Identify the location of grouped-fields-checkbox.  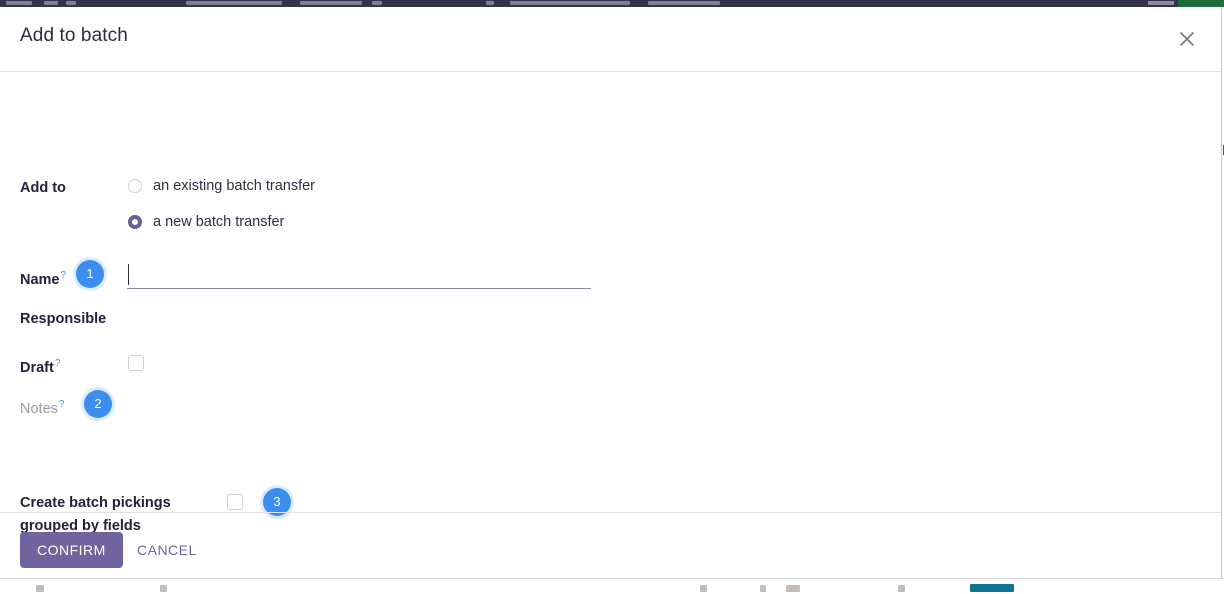
(235, 502).